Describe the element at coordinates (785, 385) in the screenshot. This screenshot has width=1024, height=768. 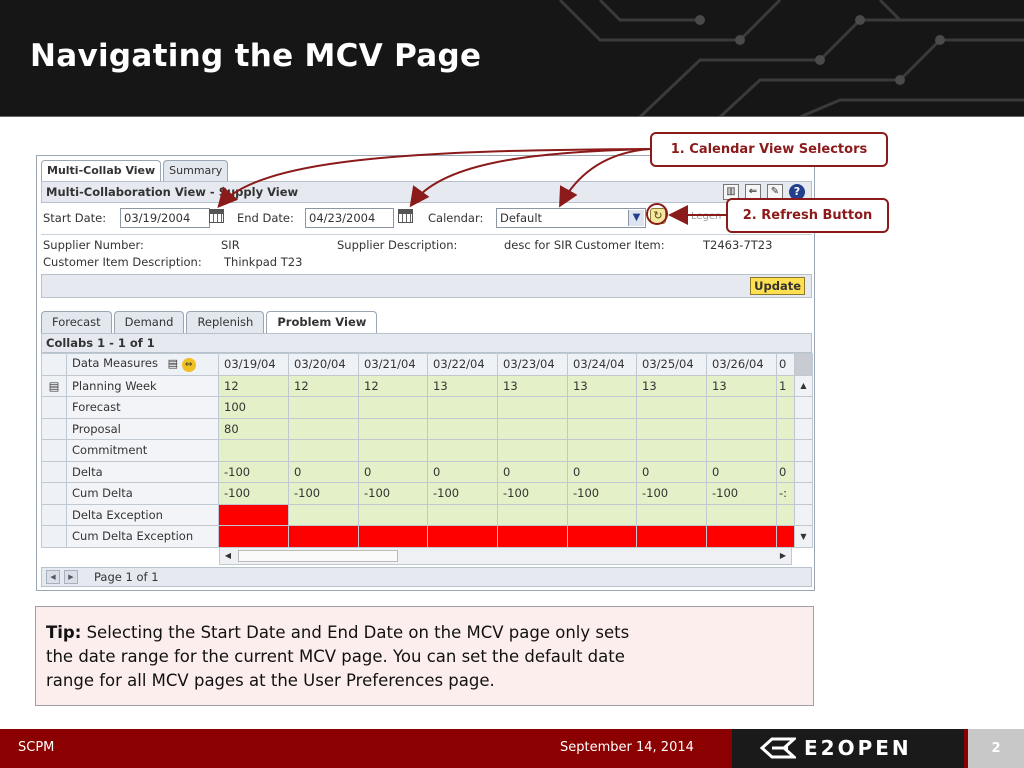
I see `grid-cell: 1` at that location.